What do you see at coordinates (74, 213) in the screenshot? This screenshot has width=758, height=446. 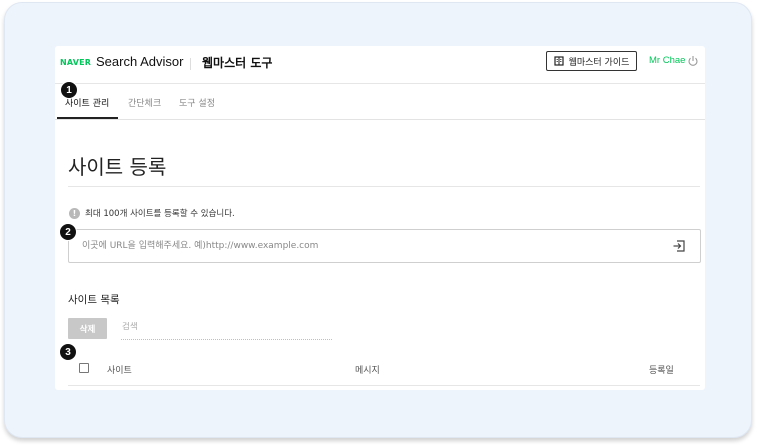 I see `info-icon: !` at bounding box center [74, 213].